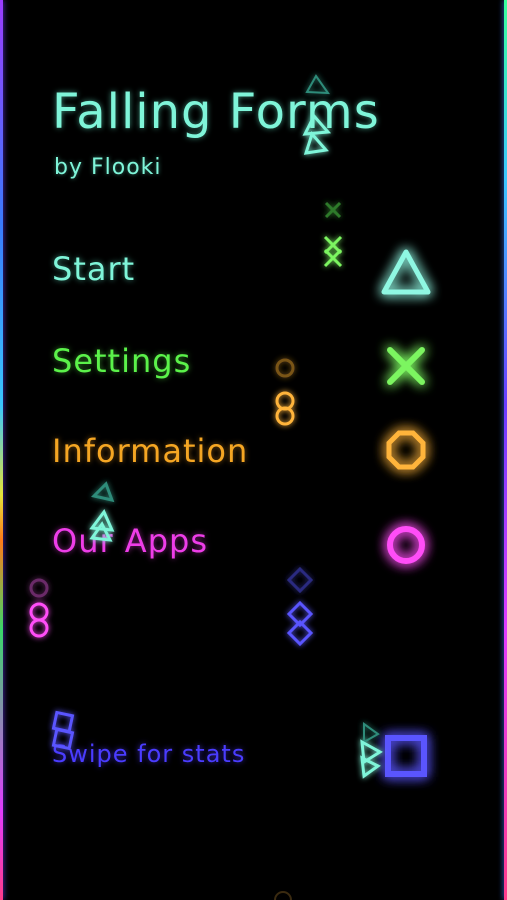 This screenshot has height=900, width=507. I want to click on octagon-icon, so click(406, 450).